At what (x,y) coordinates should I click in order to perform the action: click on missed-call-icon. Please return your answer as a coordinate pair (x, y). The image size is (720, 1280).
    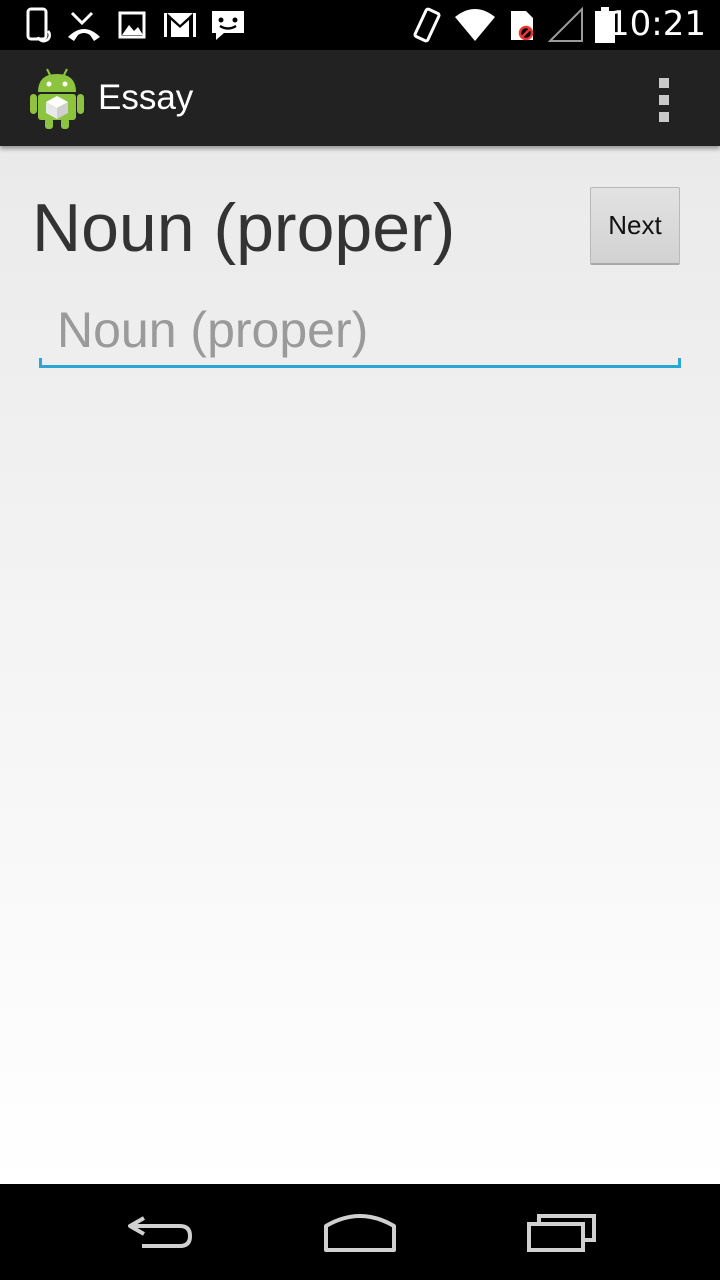
    Looking at the image, I should click on (84, 26).